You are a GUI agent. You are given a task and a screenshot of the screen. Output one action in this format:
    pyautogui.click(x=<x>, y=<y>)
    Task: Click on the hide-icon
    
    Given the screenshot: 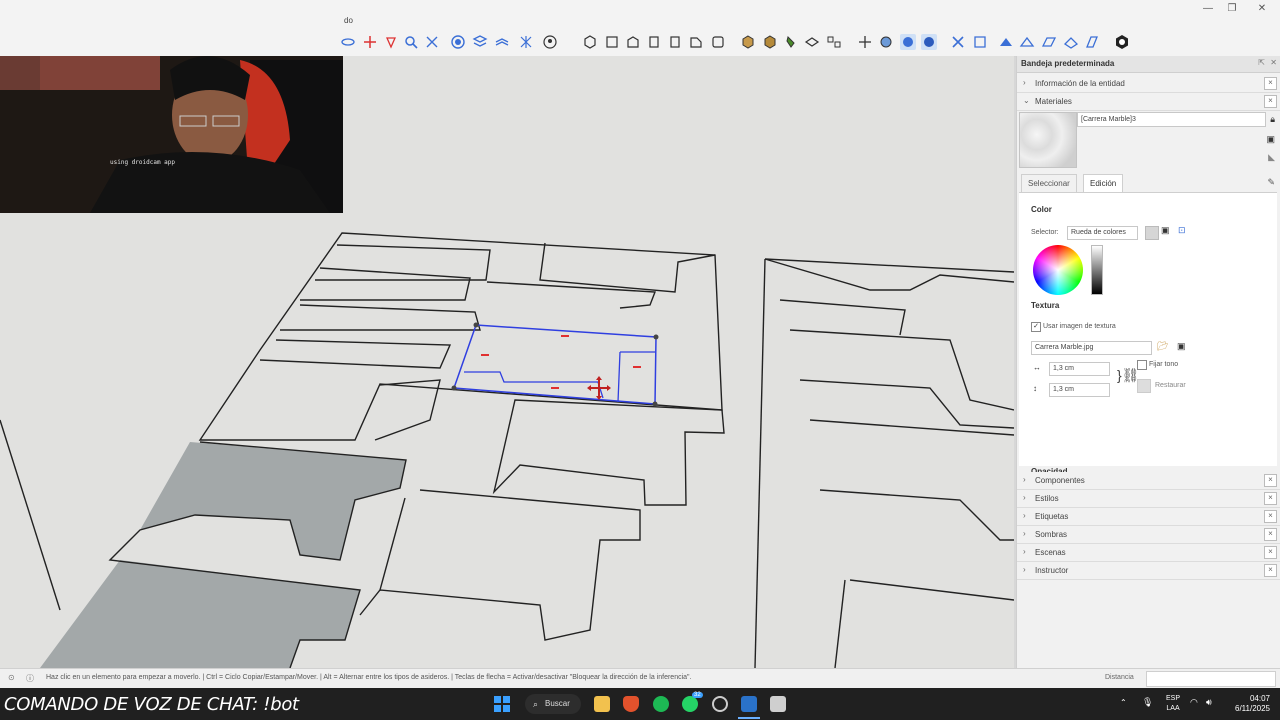 What is the action you would take?
    pyautogui.click(x=908, y=42)
    